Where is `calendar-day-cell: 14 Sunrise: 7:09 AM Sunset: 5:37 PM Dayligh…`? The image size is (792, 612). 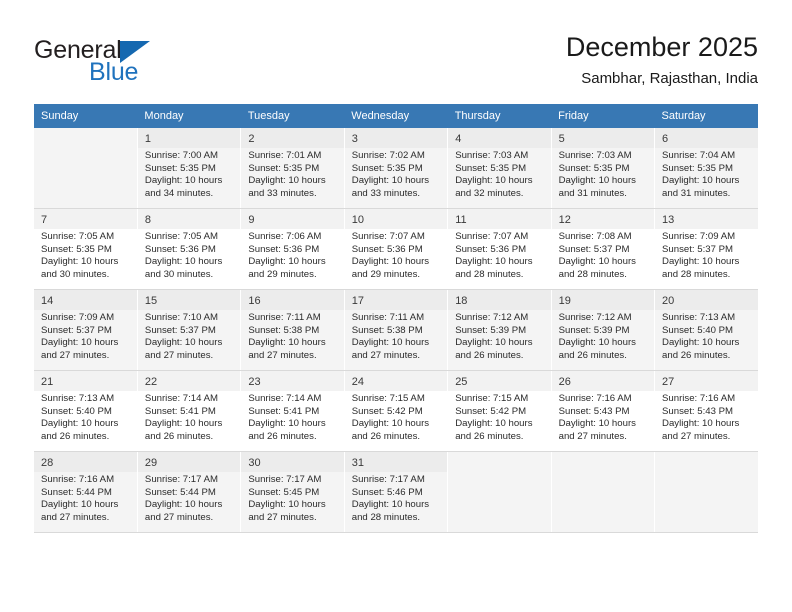
calendar-day-cell: 14 Sunrise: 7:09 AM Sunset: 5:37 PM Dayligh… is located at coordinates (86, 330).